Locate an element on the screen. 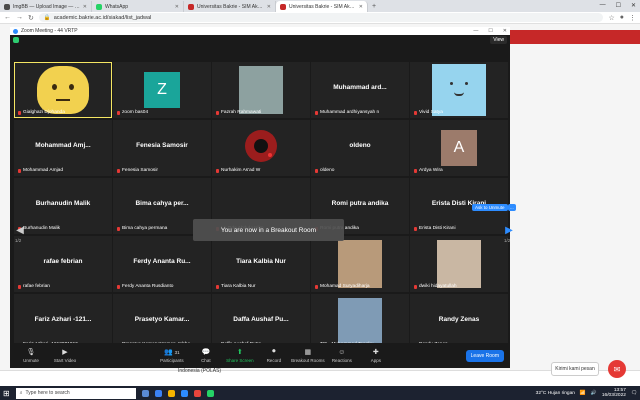 Image resolution: width=640 pixels, height=400 pixels. network-icon: 📶 is located at coordinates (583, 393).